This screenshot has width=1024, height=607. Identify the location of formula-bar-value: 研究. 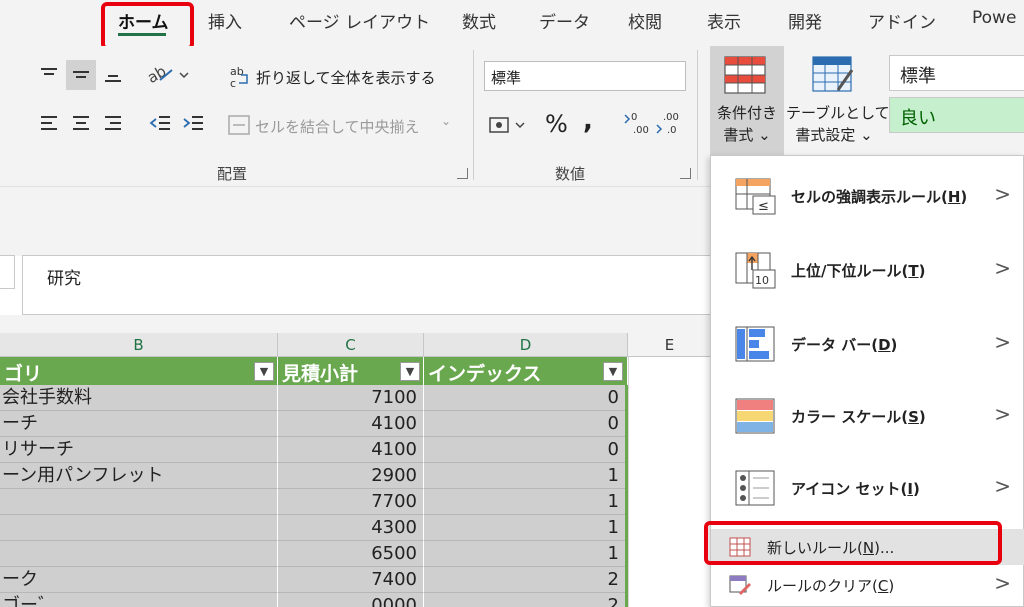
(64, 279).